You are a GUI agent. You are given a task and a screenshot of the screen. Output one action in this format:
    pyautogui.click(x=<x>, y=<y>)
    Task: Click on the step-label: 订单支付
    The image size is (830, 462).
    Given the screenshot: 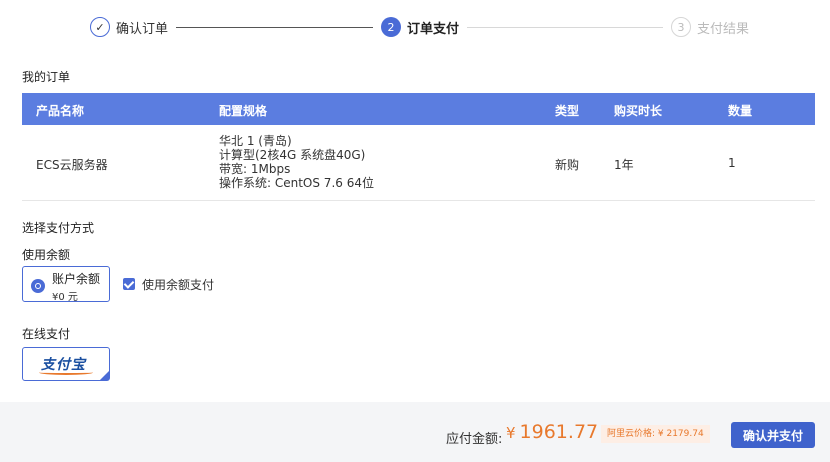 What is the action you would take?
    pyautogui.click(x=433, y=29)
    